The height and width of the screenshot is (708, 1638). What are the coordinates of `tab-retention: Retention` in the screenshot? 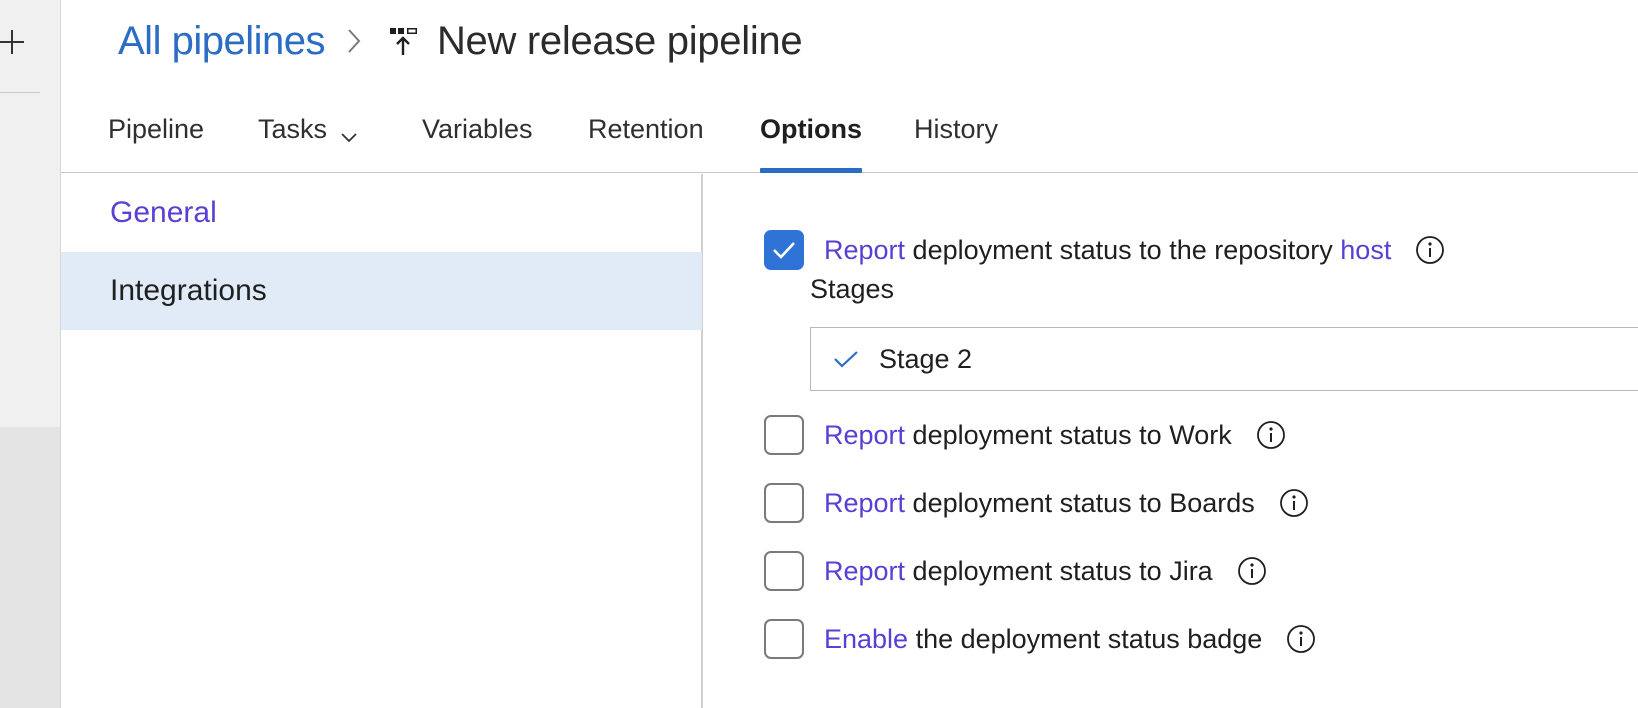 It's located at (646, 143).